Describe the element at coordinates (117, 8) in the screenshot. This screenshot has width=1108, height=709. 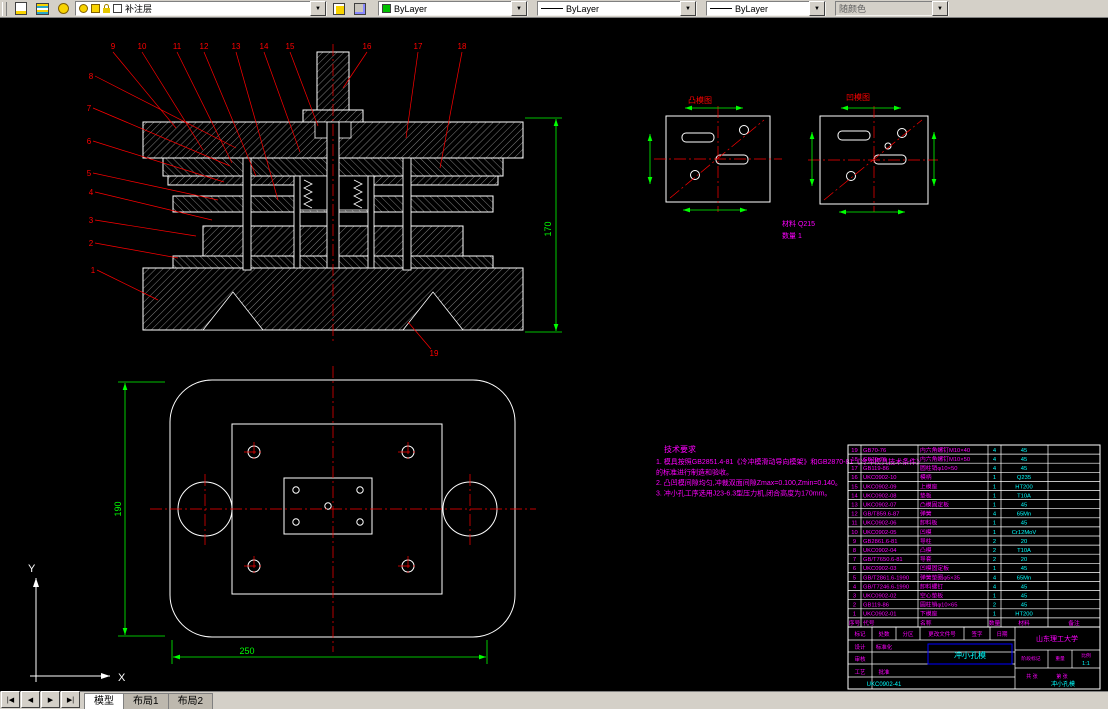
I see `layer-color-chip` at that location.